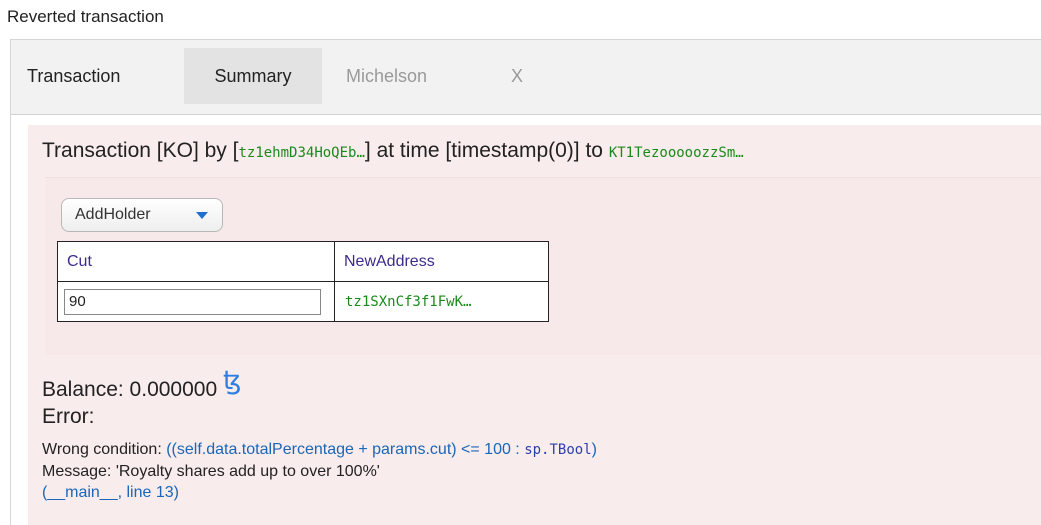  What do you see at coordinates (253, 76) in the screenshot?
I see `tab-summary: Summary` at bounding box center [253, 76].